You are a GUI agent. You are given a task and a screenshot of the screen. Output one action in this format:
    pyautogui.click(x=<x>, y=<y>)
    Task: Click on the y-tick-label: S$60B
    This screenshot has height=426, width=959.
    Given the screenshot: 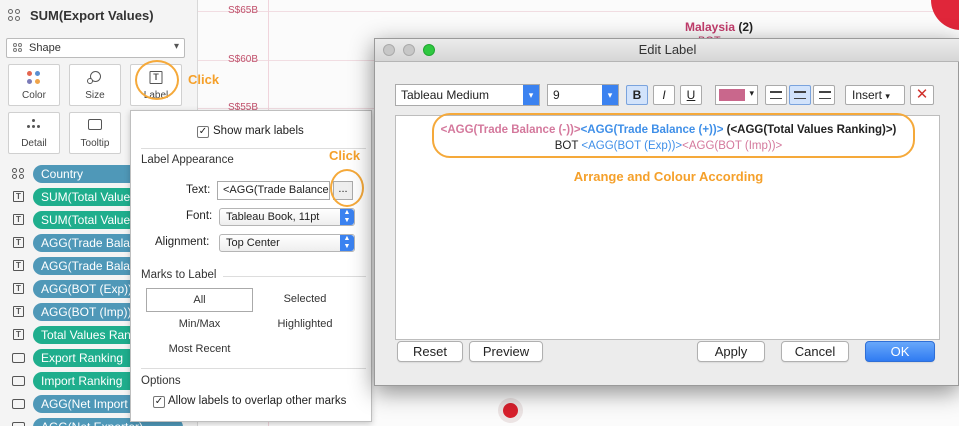 What is the action you would take?
    pyautogui.click(x=243, y=59)
    